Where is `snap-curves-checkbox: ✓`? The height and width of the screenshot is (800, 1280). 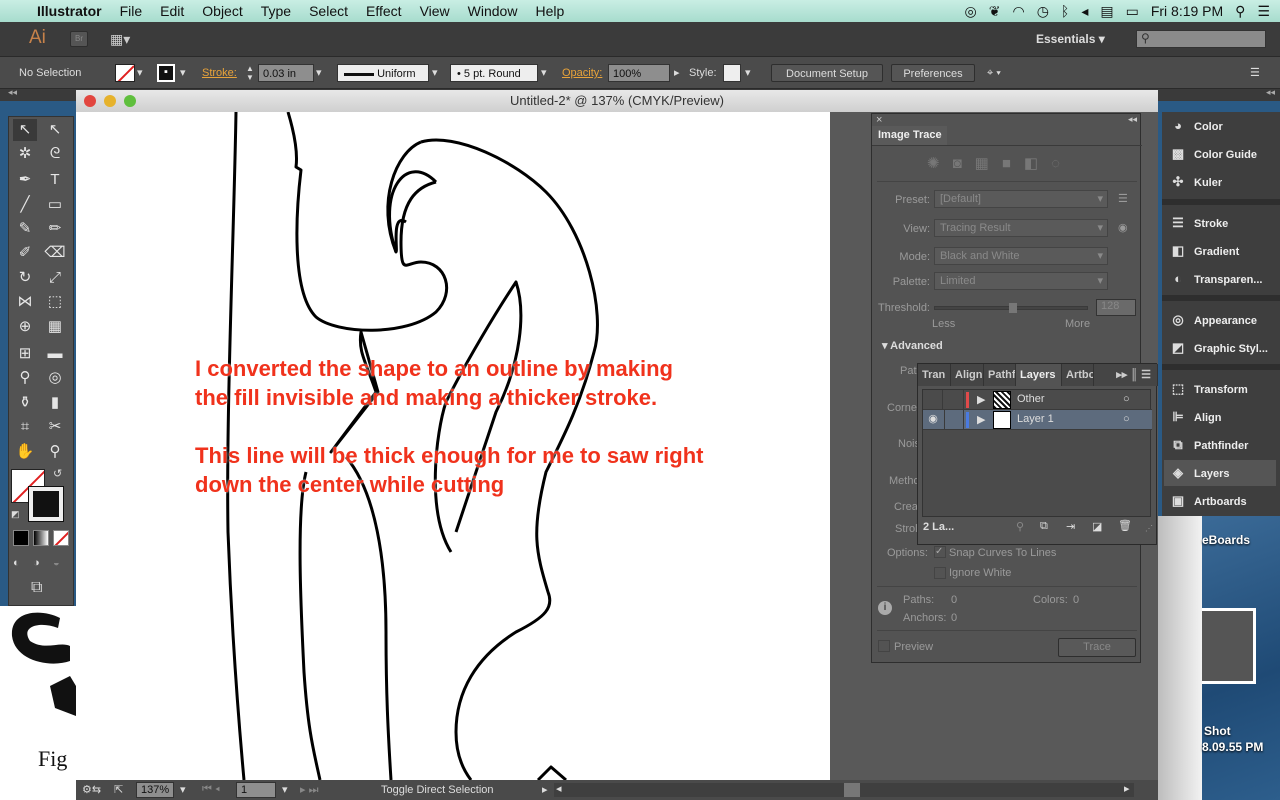 snap-curves-checkbox: ✓ is located at coordinates (940, 552).